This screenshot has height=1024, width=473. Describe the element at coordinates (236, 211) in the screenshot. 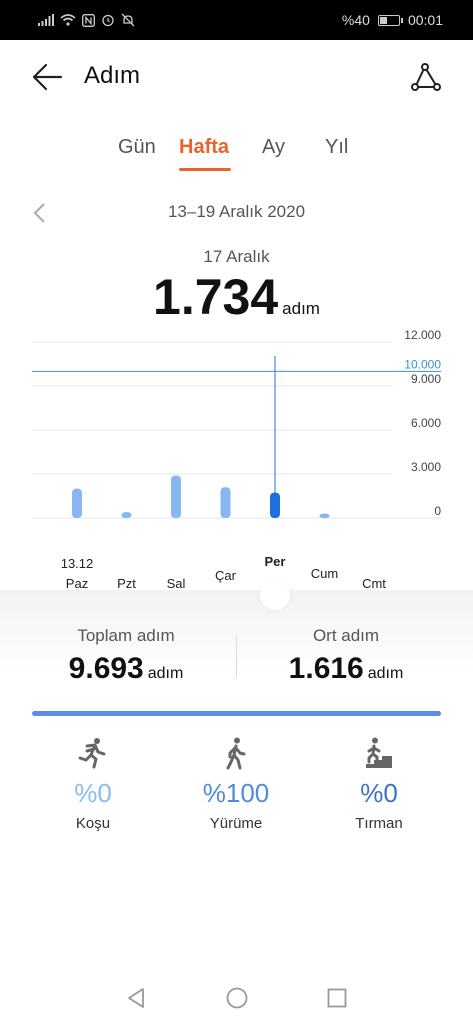

I see `date-range: 13–19 Aralık 2020` at that location.